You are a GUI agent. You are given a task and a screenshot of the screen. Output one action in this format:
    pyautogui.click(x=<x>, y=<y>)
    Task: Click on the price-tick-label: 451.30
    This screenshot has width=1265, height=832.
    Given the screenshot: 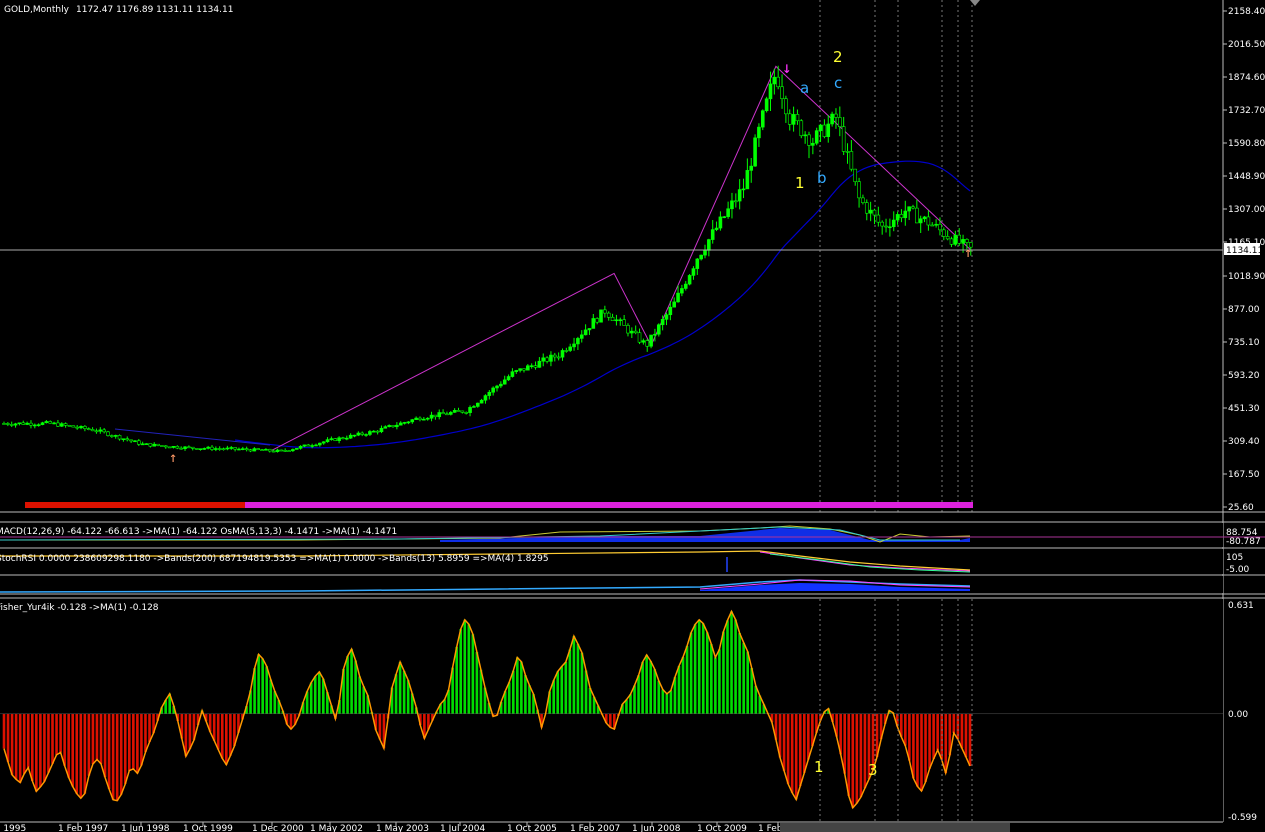 What is the action you would take?
    pyautogui.click(x=1244, y=409)
    